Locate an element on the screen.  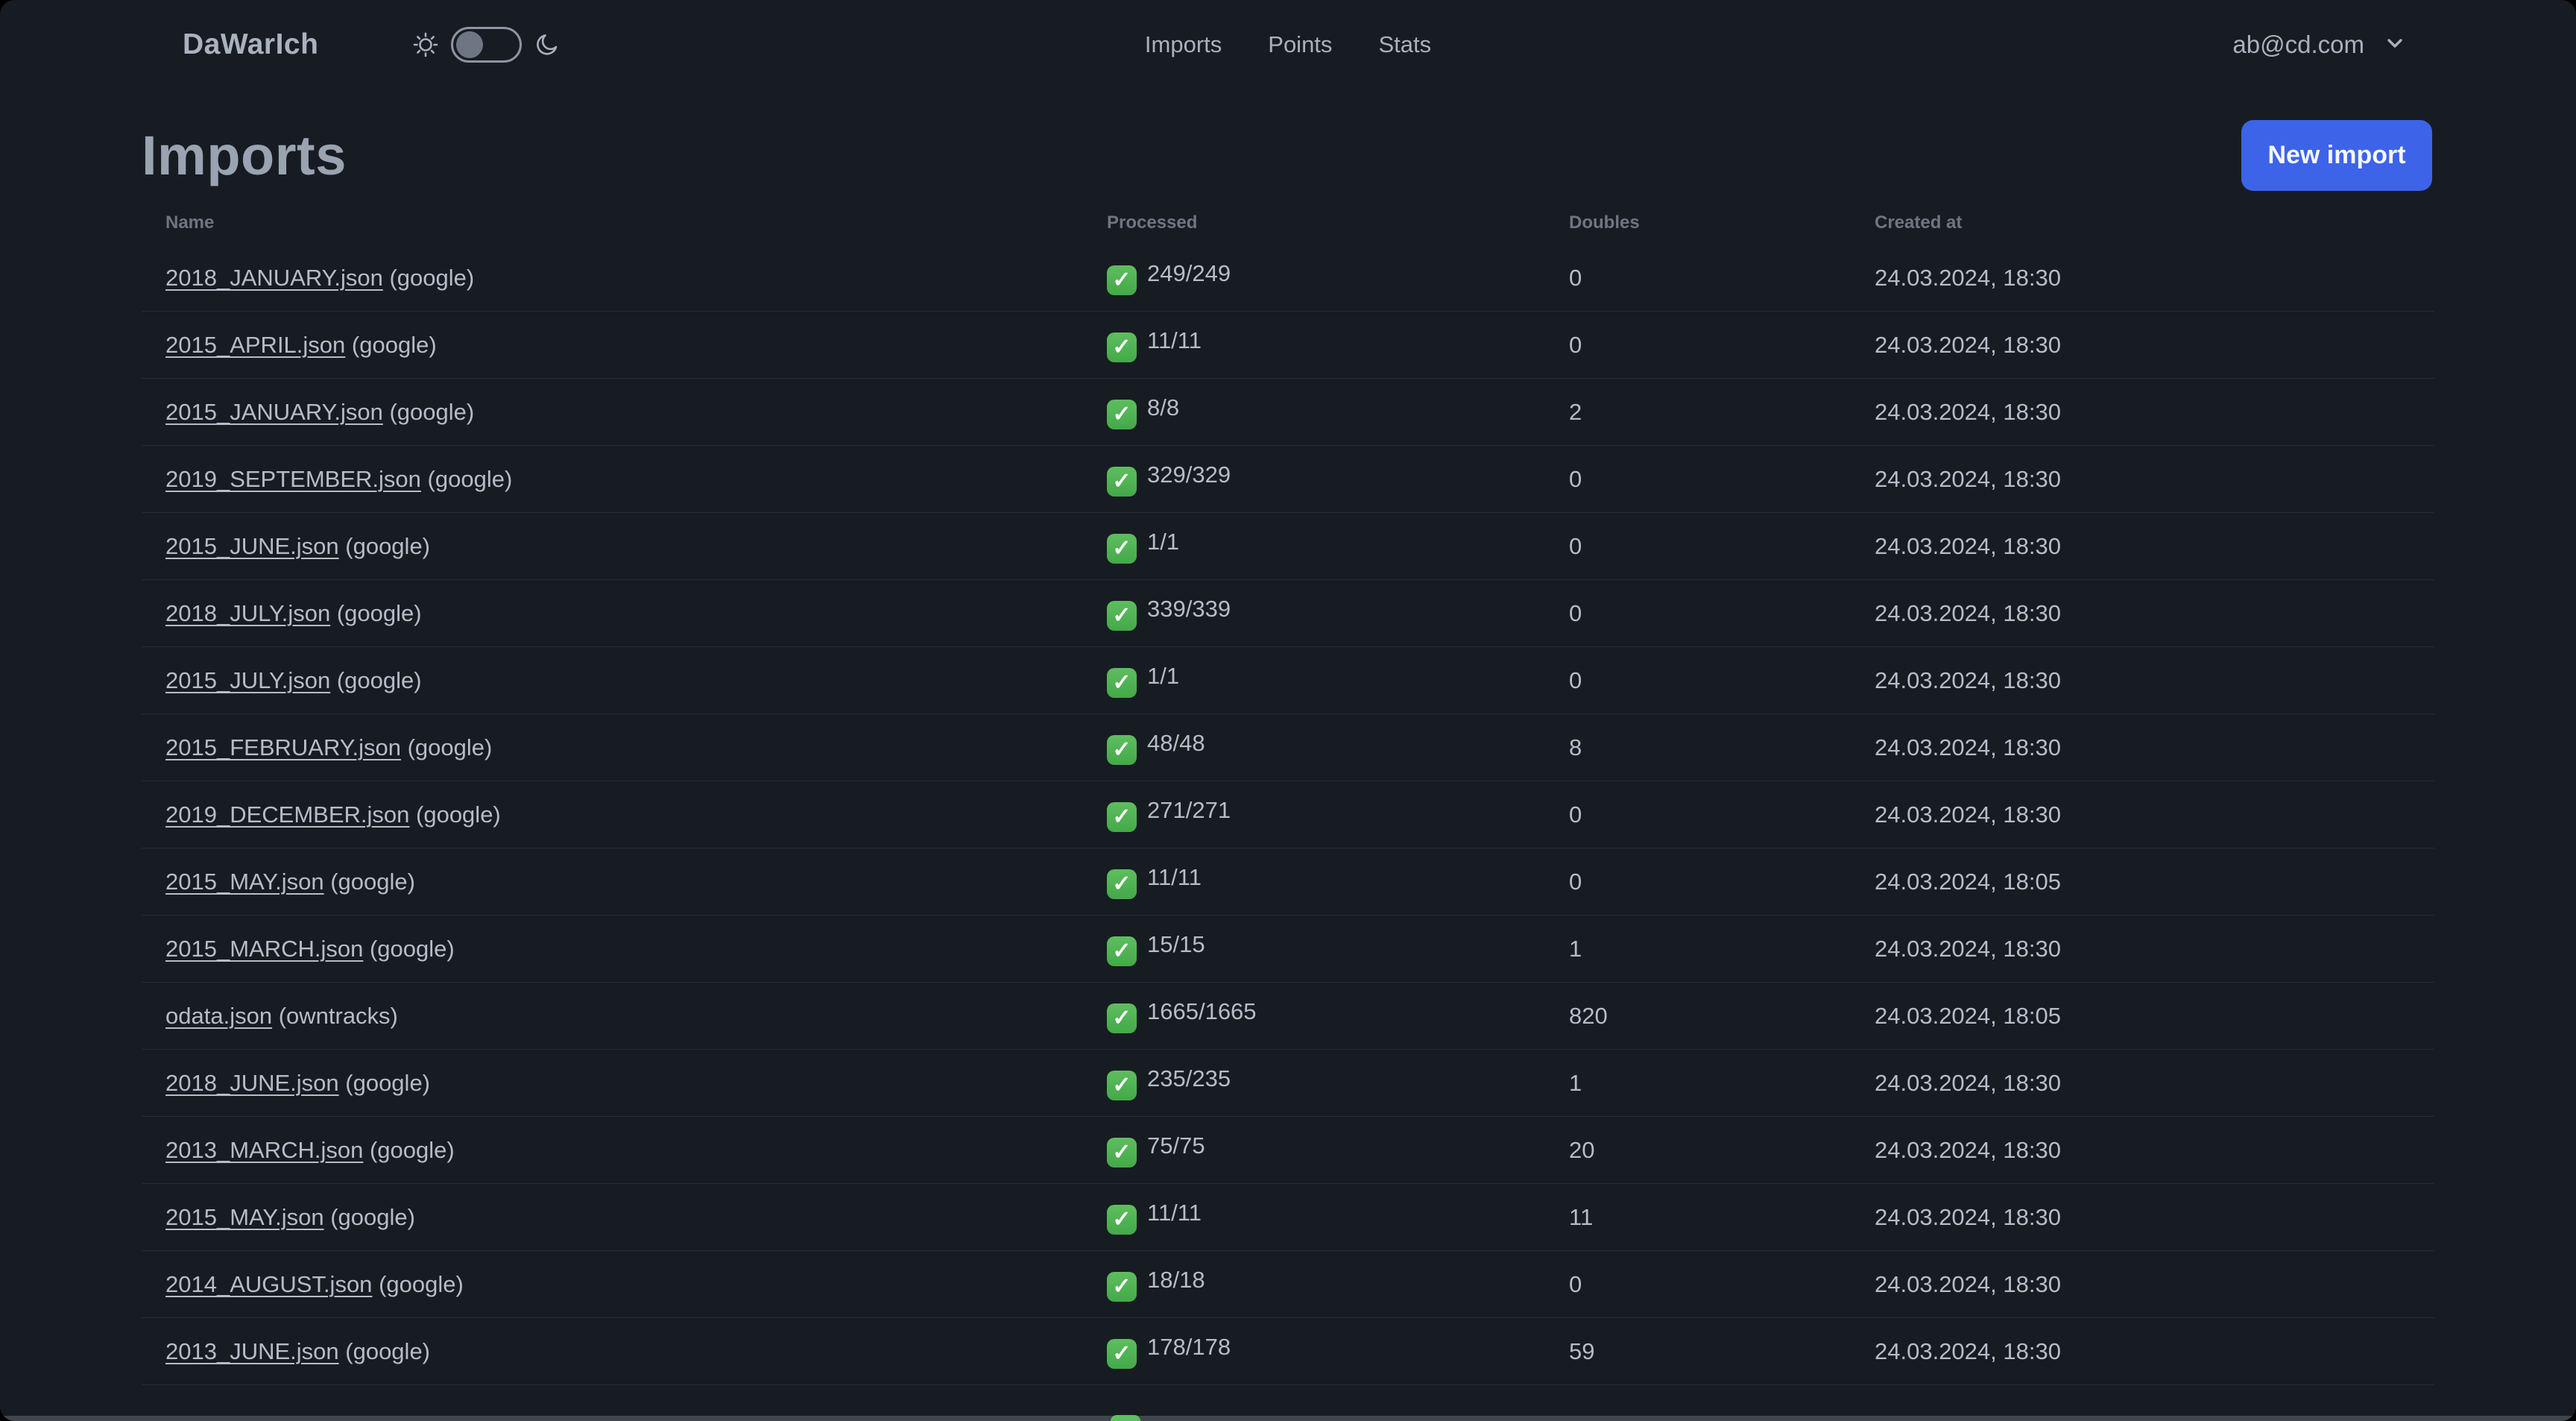
nav-item-stats: Stats is located at coordinates (1404, 44).